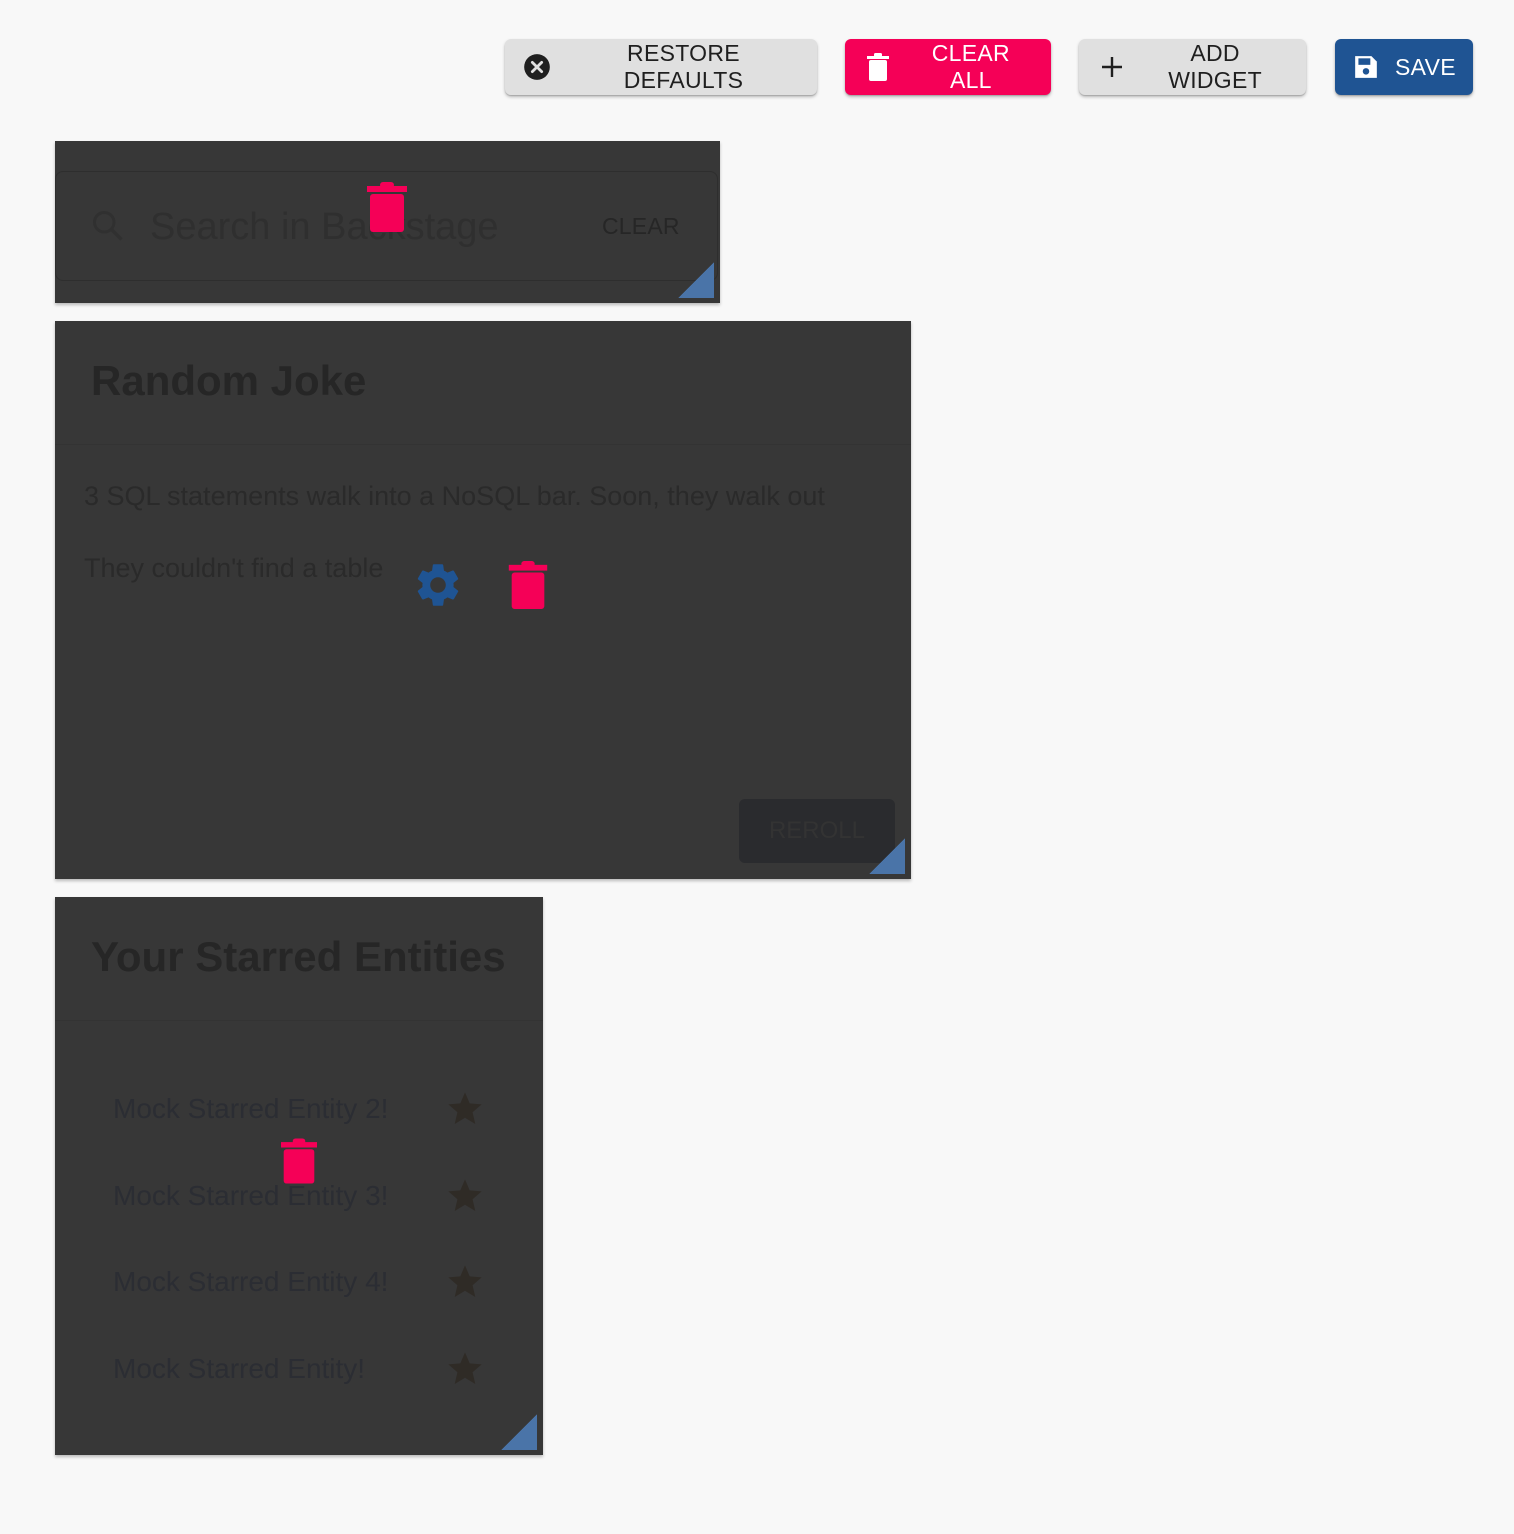  I want to click on starred-entity-item: Mock Starred Entity 4!, so click(303, 1285).